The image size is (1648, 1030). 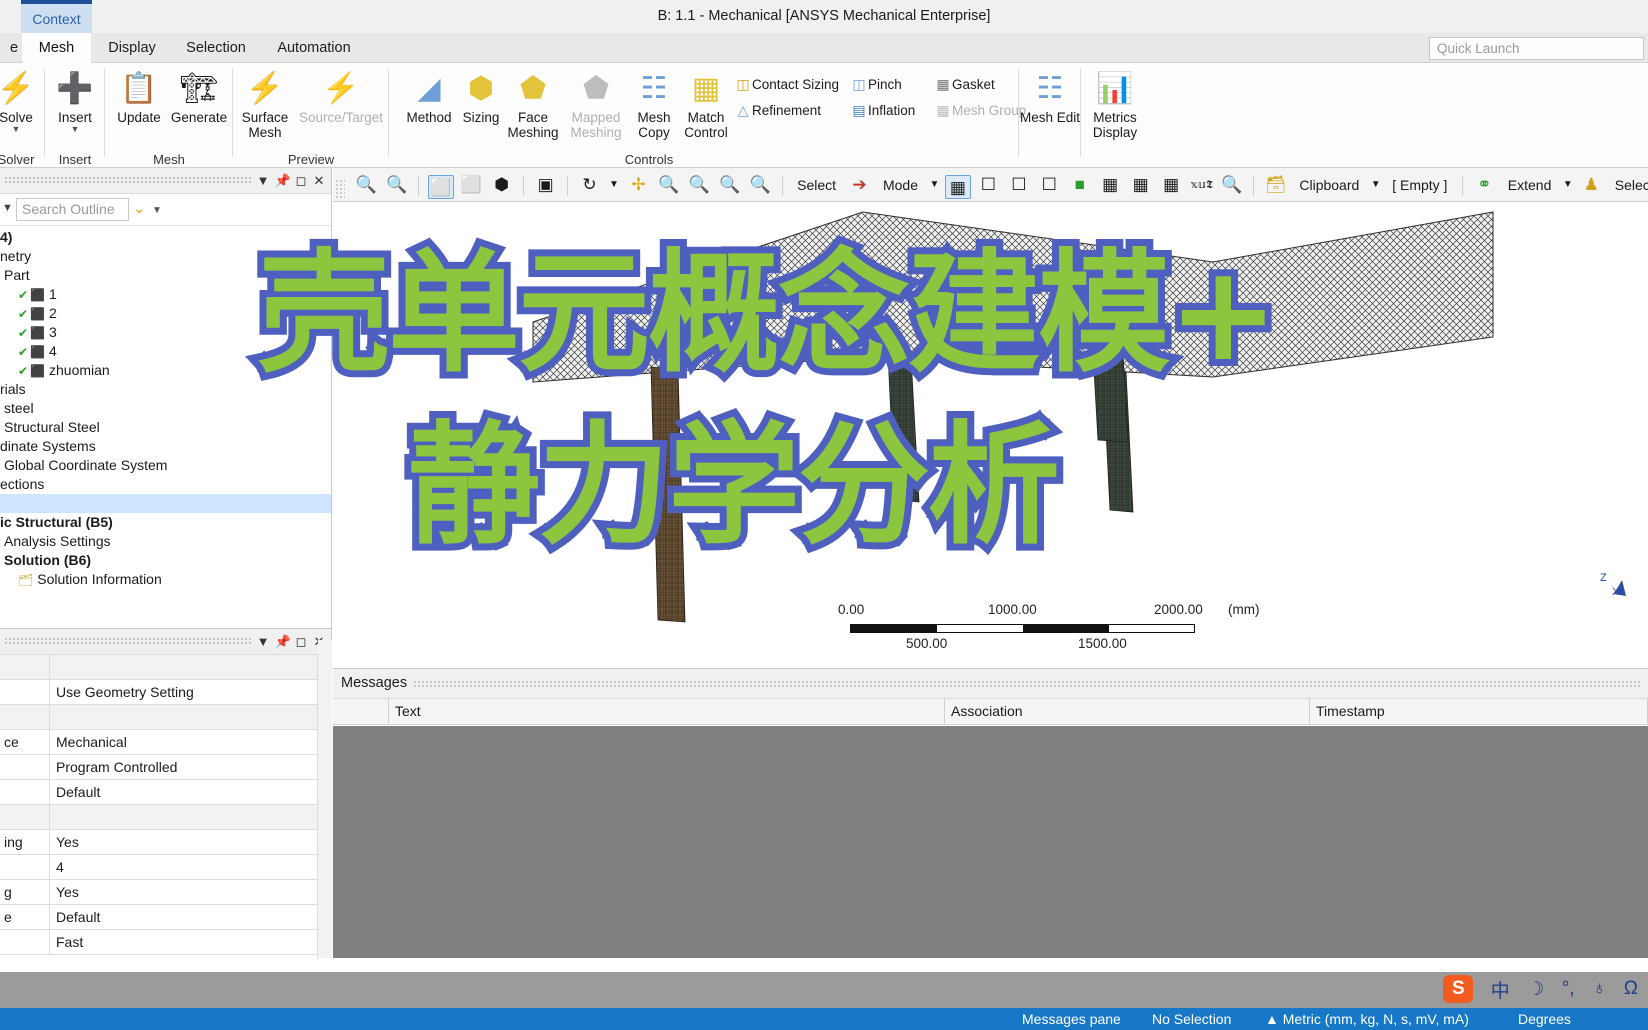 What do you see at coordinates (546, 184) in the screenshot?
I see `show-vertices-icon: ▣` at bounding box center [546, 184].